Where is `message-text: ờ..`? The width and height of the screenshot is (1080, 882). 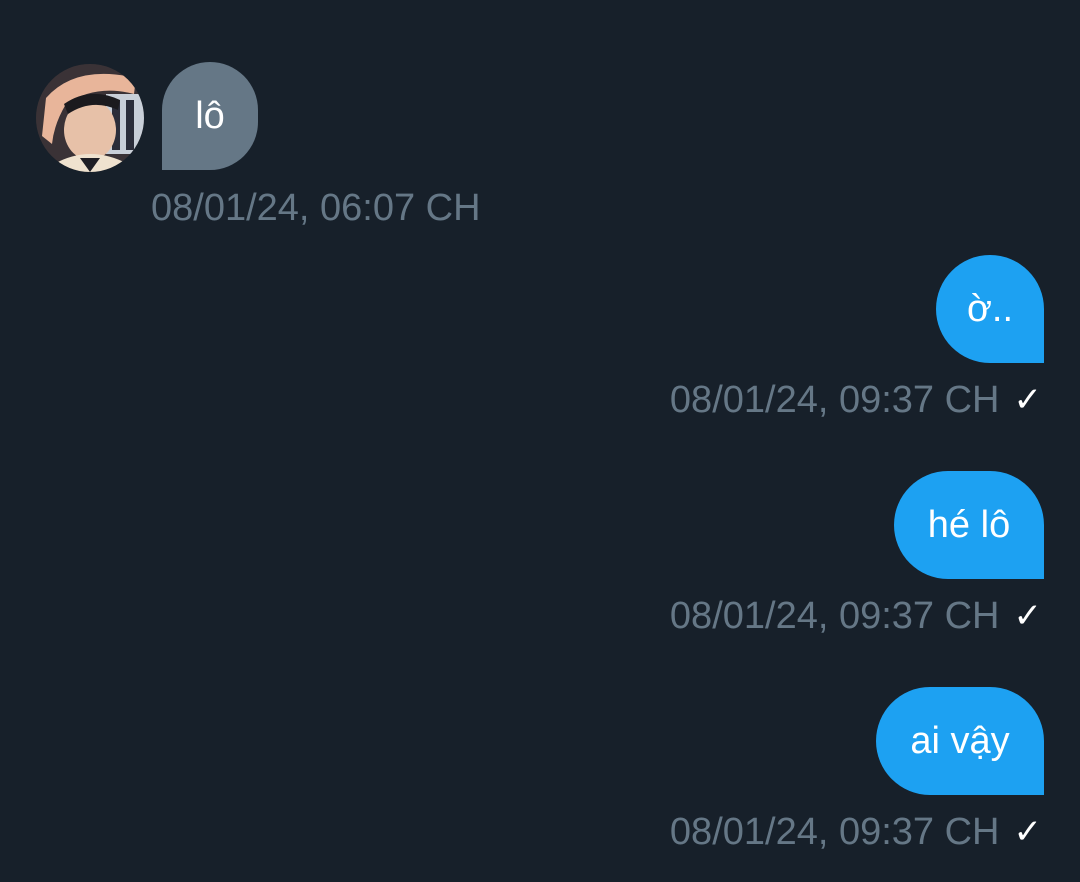 message-text: ờ.. is located at coordinates (990, 308).